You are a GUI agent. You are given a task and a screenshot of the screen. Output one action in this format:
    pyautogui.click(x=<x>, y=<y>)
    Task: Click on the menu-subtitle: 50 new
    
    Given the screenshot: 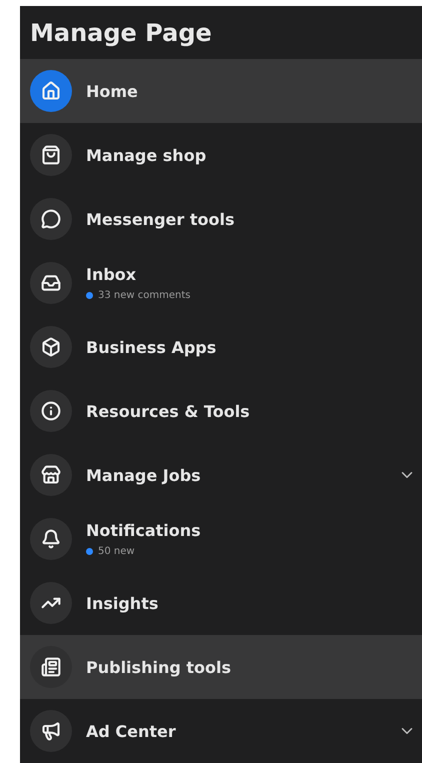 What is the action you would take?
    pyautogui.click(x=116, y=551)
    